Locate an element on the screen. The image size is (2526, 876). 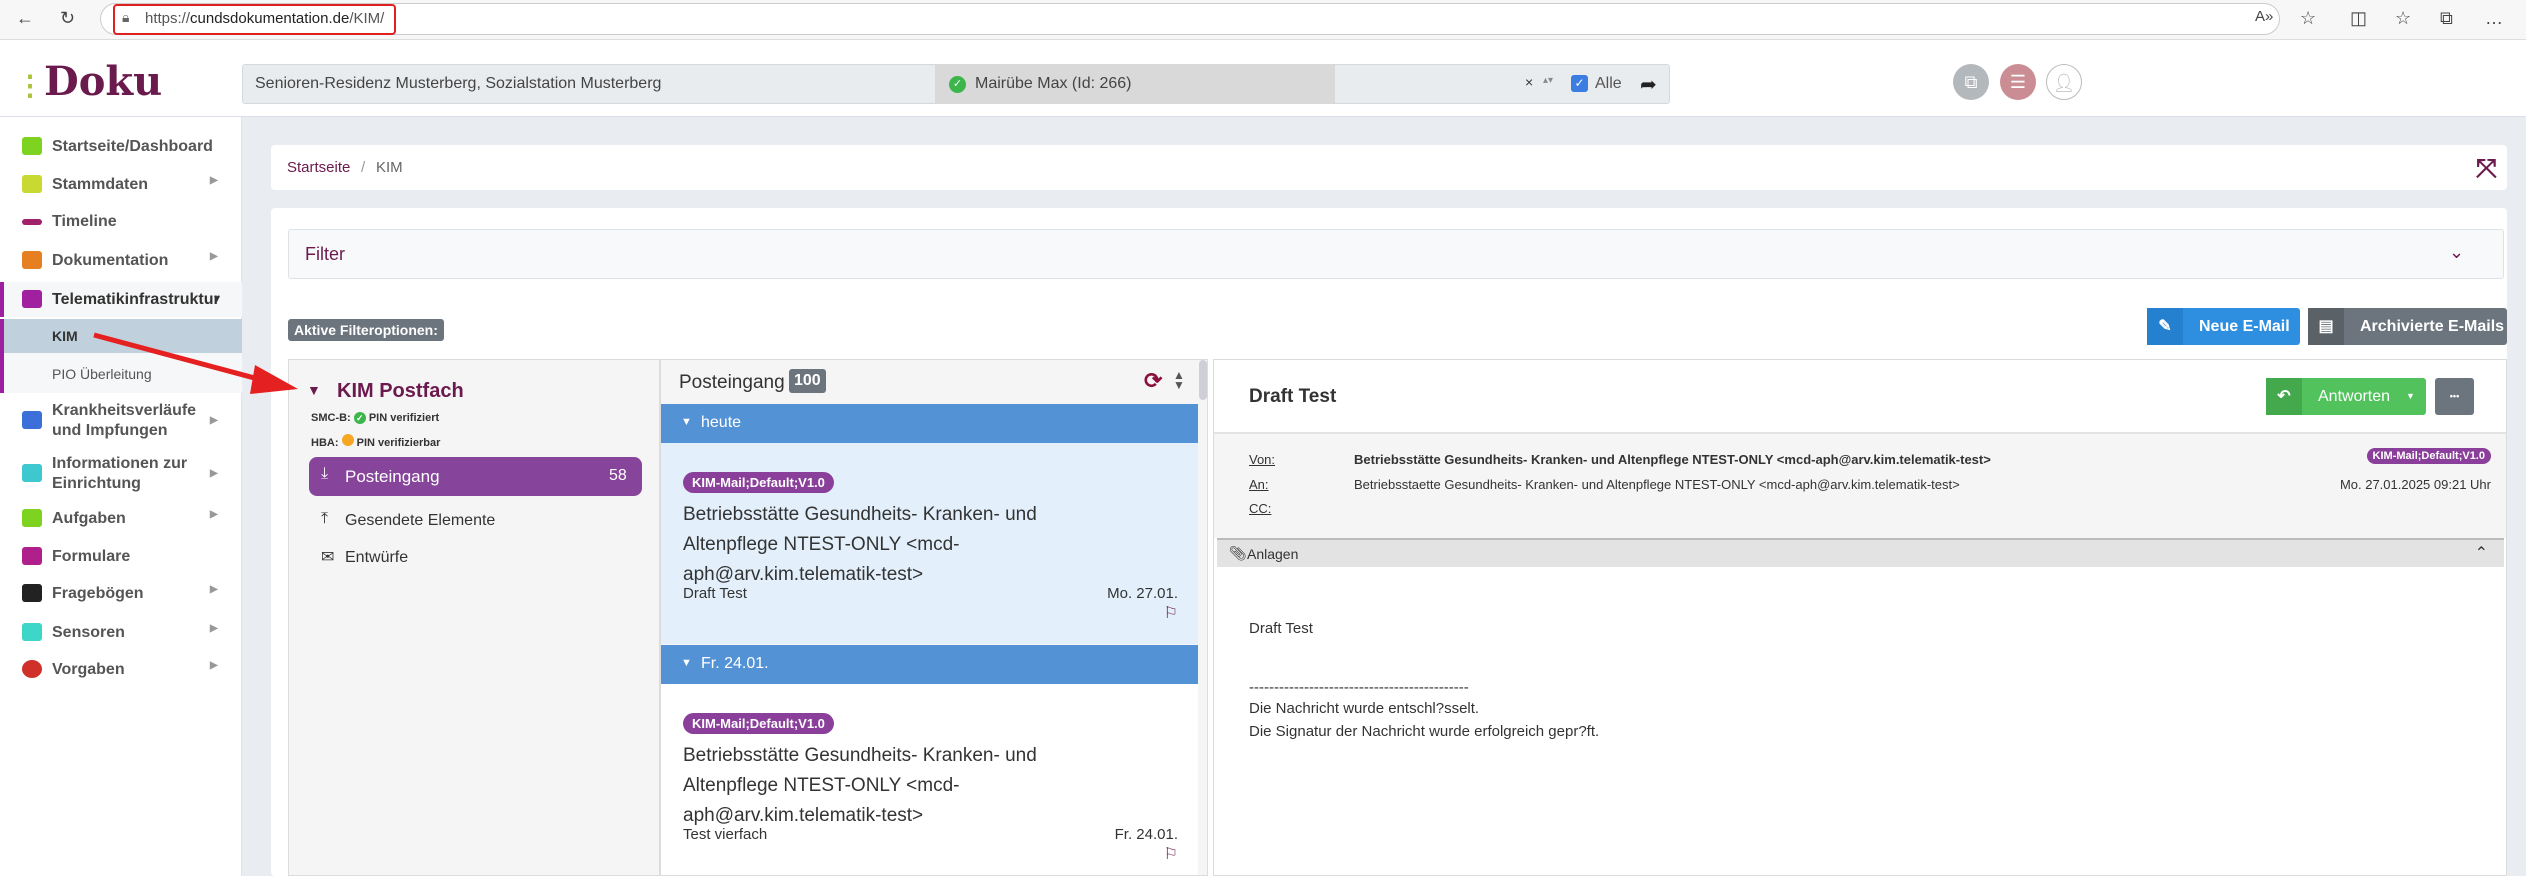
detail-tag: KIM-Mail;Default;V1.0 is located at coordinates (2428, 456).